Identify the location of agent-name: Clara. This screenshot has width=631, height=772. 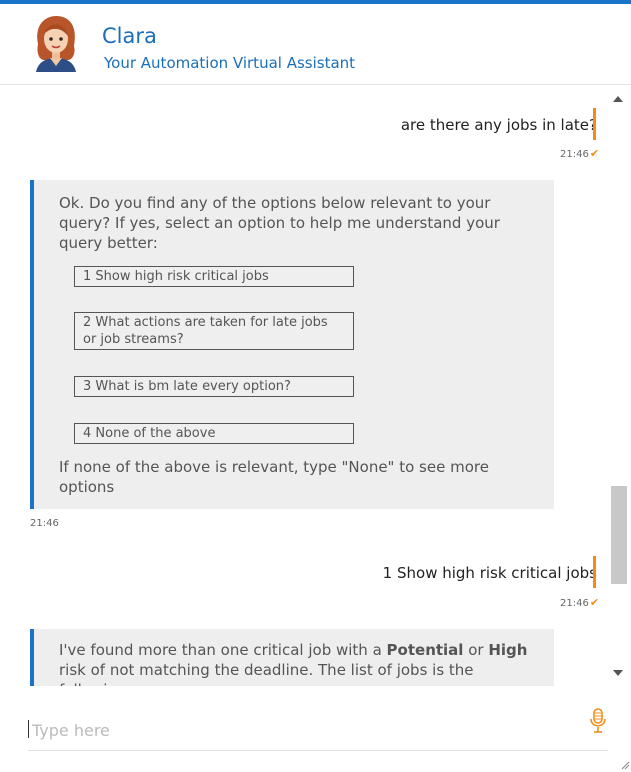
(129, 36).